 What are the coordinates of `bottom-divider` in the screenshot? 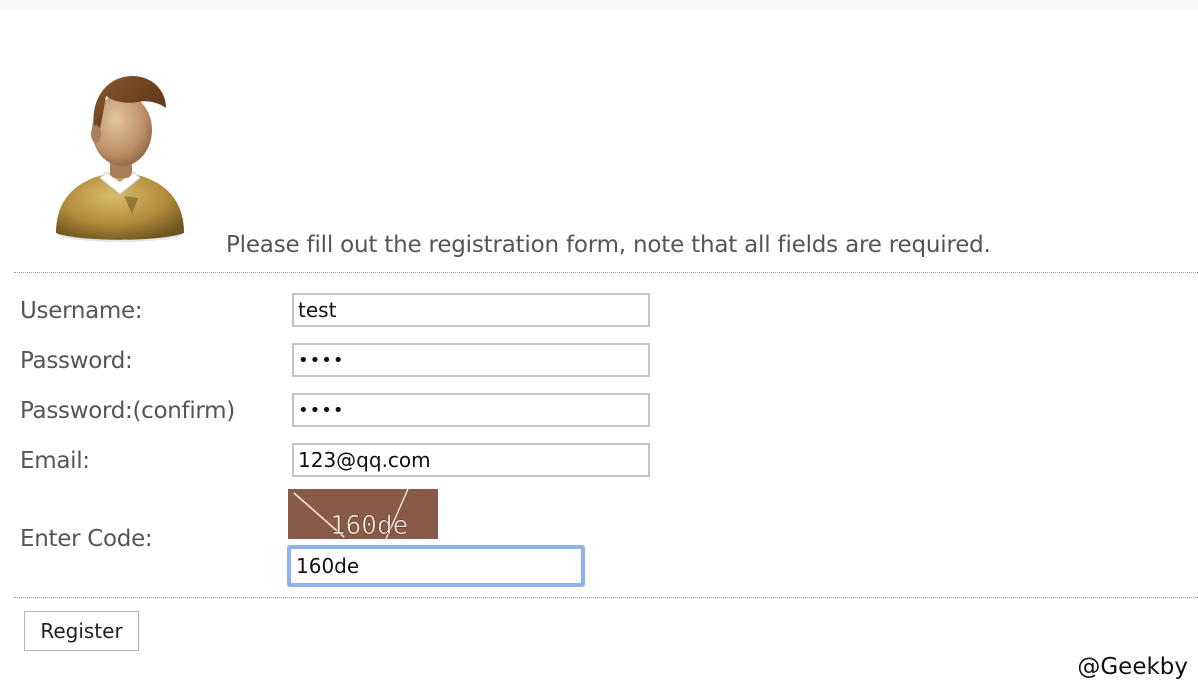 It's located at (606, 597).